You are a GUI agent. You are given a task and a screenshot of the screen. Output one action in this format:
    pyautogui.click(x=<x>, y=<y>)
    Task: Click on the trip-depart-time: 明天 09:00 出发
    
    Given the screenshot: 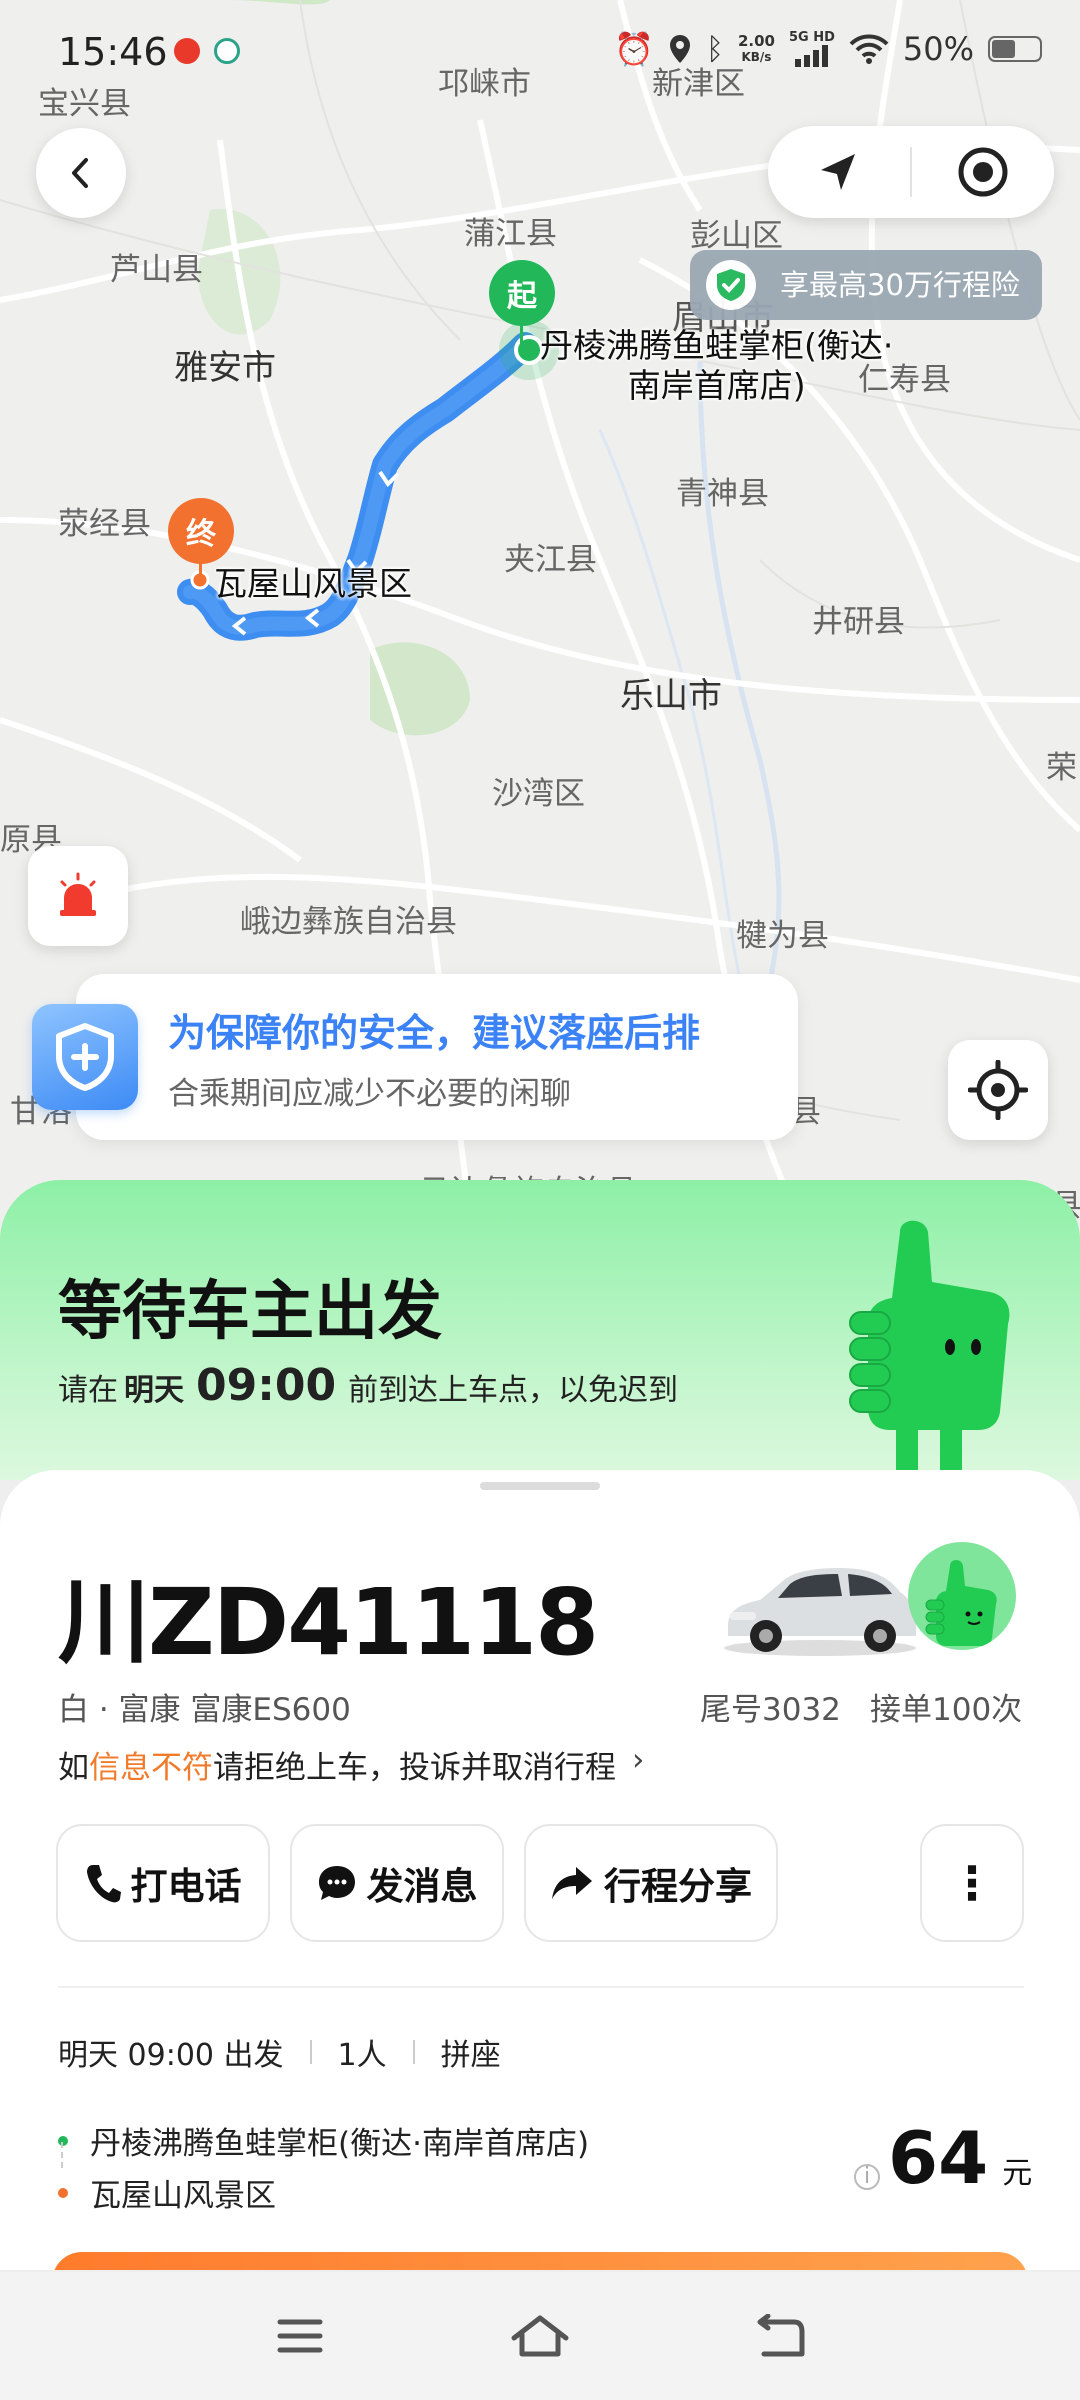 What is the action you would take?
    pyautogui.click(x=171, y=2055)
    